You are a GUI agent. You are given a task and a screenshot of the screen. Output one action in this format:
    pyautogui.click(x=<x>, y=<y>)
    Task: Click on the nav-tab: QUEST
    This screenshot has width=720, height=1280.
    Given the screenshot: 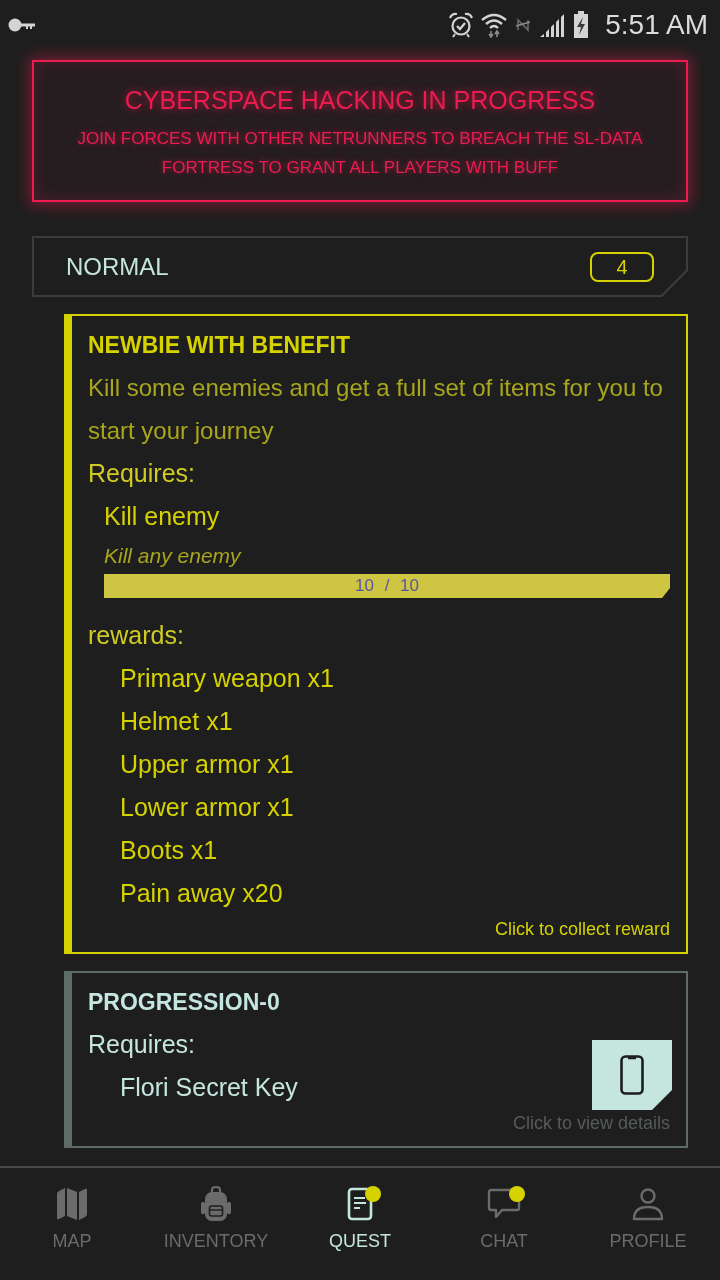 What is the action you would take?
    pyautogui.click(x=360, y=1224)
    